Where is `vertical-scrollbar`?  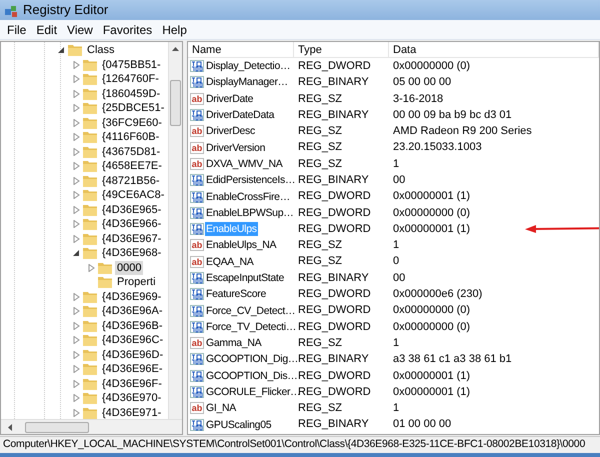
vertical-scrollbar is located at coordinates (175, 230).